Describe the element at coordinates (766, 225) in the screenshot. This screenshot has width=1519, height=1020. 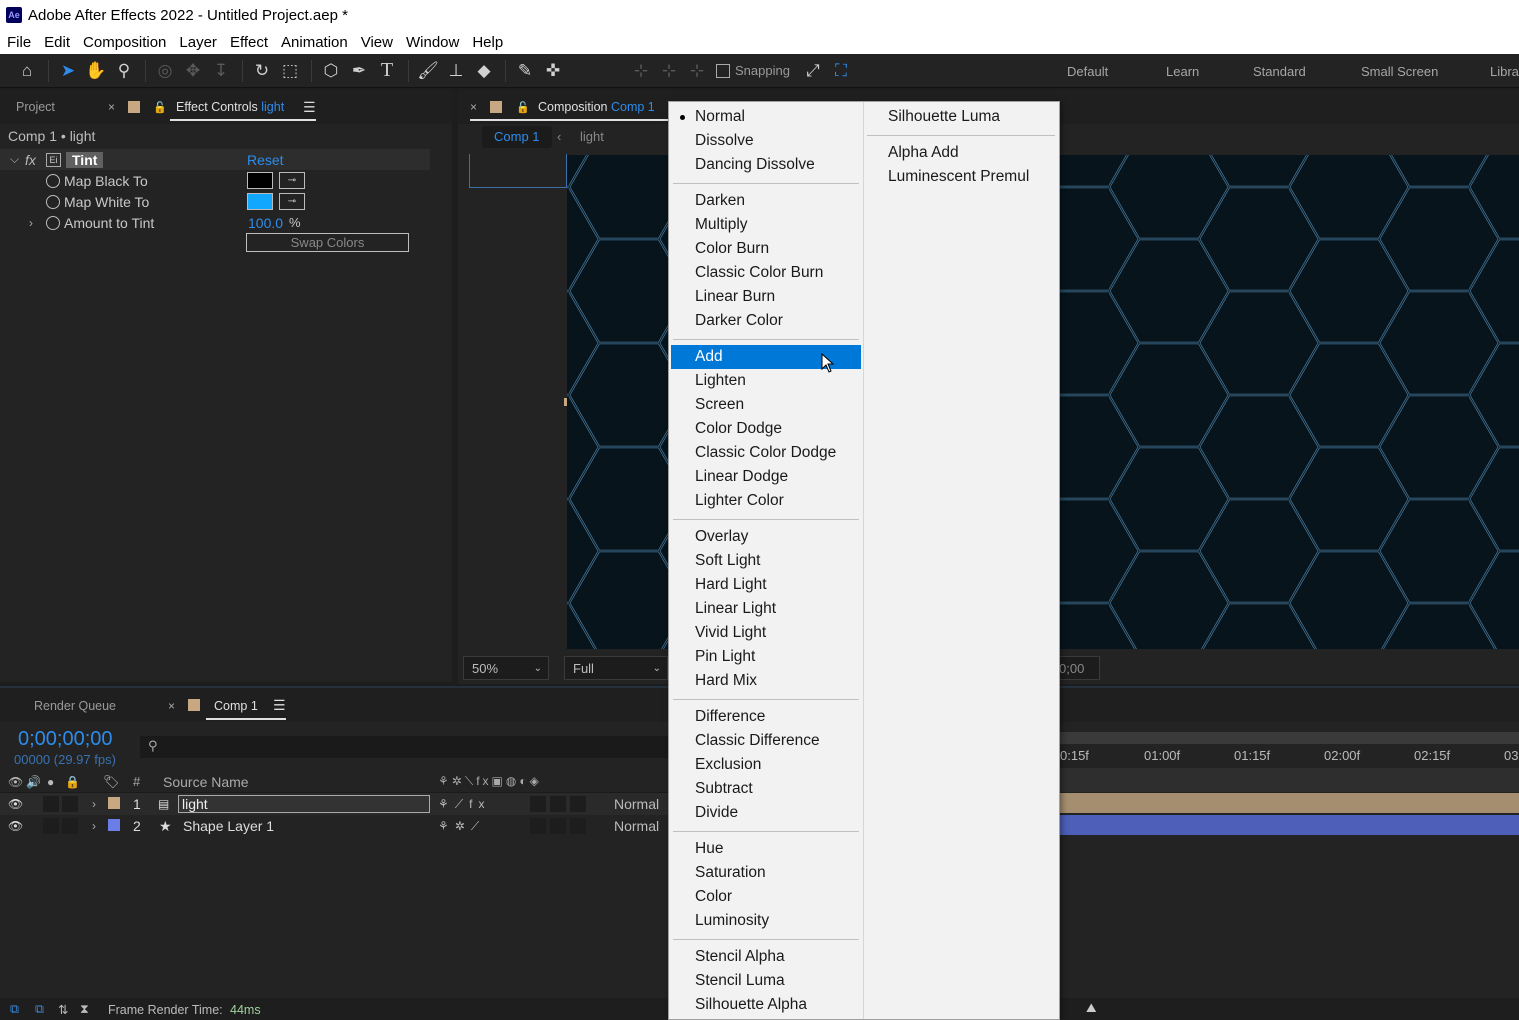
I see `blend-multiply: Multiply` at that location.